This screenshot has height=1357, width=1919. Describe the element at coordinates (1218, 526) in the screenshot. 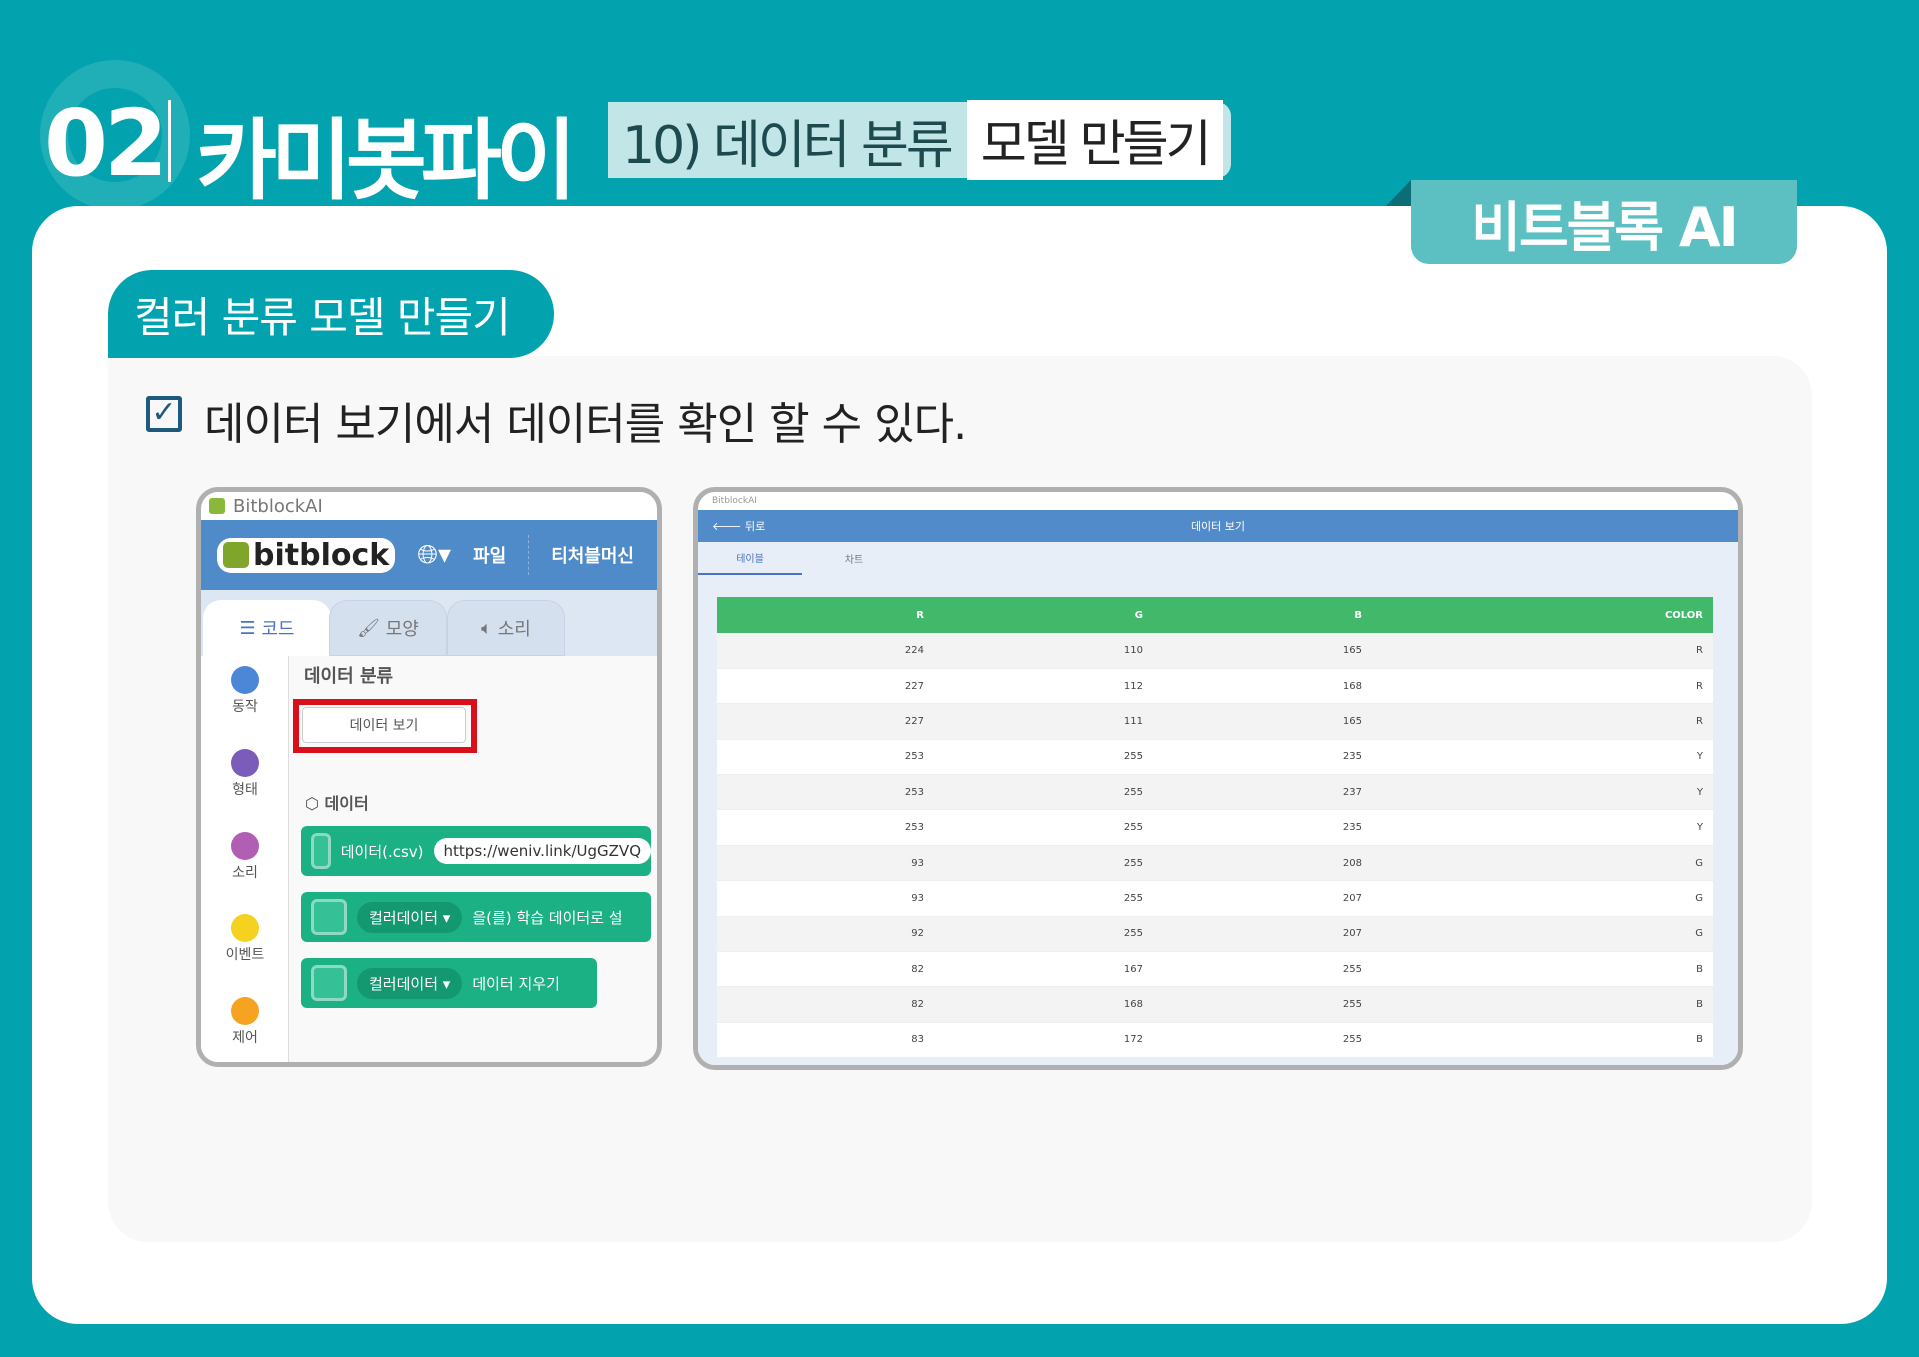

I see `app-header: 🡐 뒤로 데이터 보기` at that location.